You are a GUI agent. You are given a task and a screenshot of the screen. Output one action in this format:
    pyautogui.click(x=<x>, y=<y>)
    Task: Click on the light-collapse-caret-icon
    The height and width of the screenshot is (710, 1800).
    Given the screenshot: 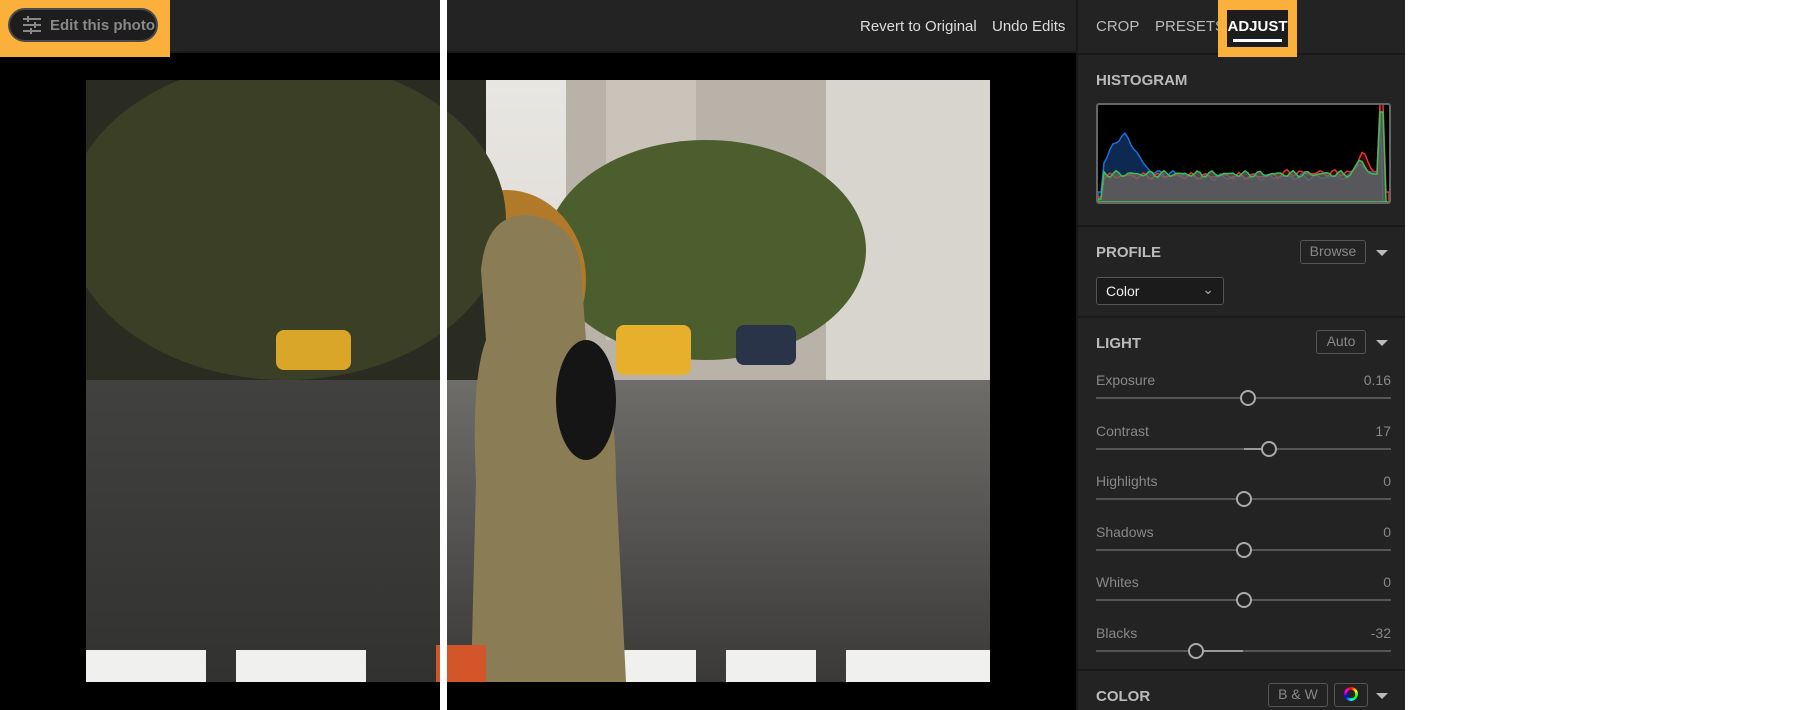 What is the action you would take?
    pyautogui.click(x=1382, y=343)
    